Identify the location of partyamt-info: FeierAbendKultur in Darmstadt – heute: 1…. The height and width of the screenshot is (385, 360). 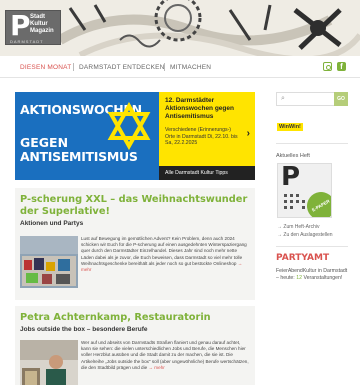
(313, 275).